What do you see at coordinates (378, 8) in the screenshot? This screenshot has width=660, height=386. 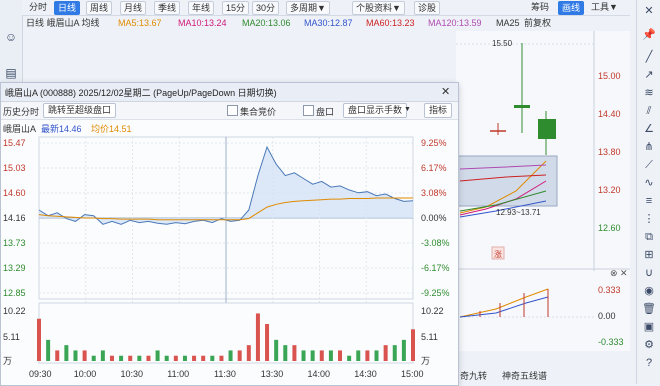 I see `stock-info-dropdown: 个股资料▼` at bounding box center [378, 8].